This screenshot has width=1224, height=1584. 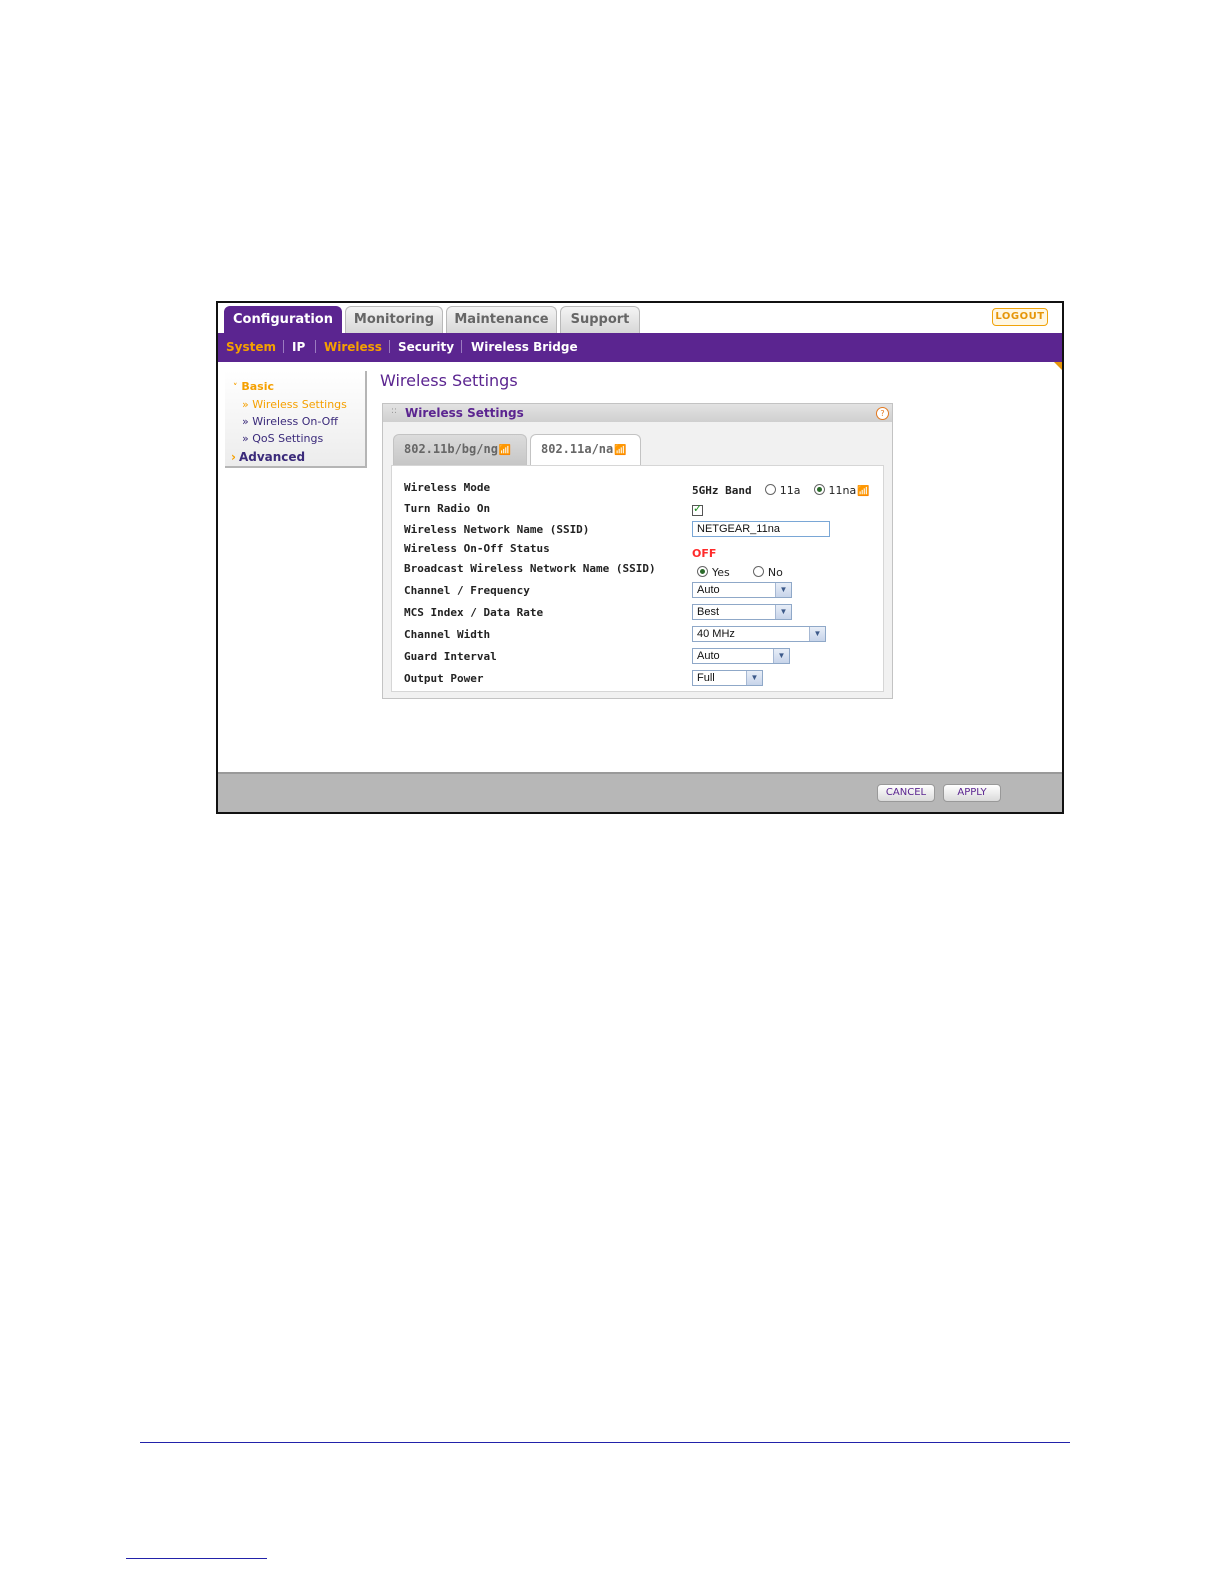 I want to click on sidebar-item-label: QoS Settings, so click(x=288, y=438).